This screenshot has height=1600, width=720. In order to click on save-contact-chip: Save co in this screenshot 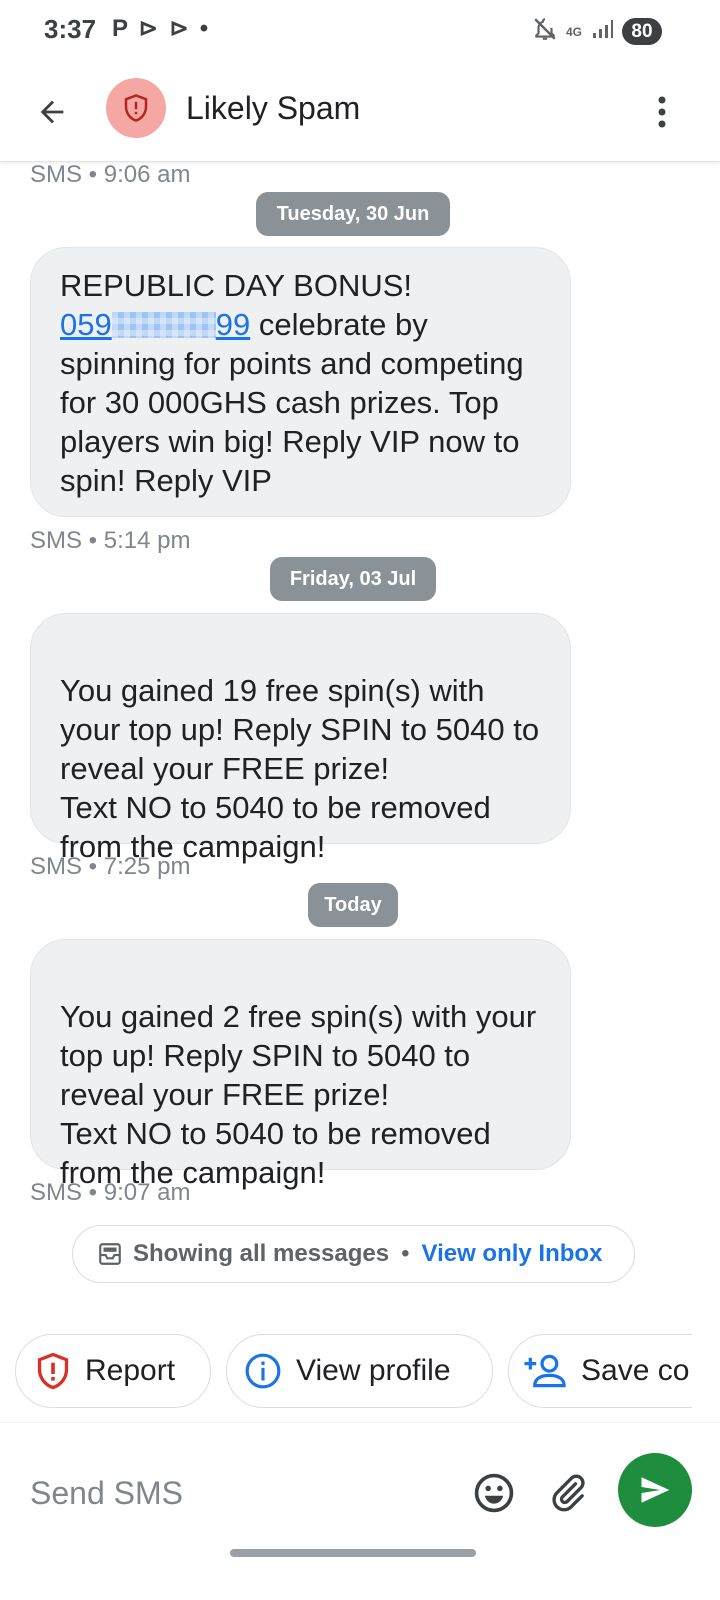, I will do `click(600, 1371)`.